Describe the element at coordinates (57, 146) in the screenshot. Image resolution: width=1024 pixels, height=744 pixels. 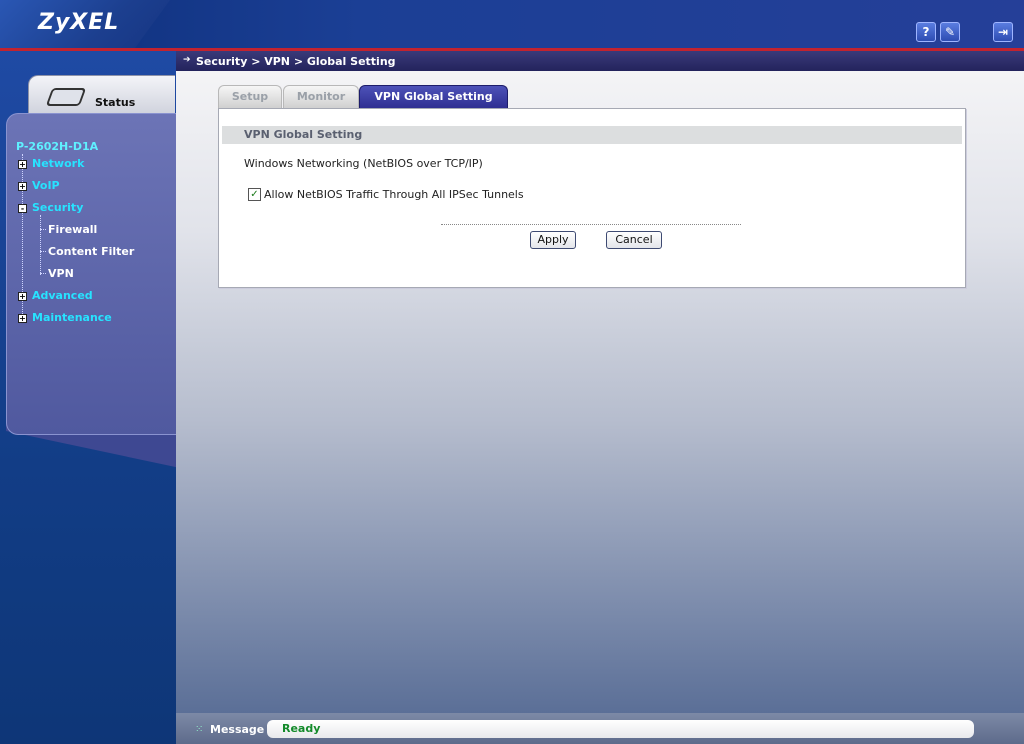
I see `device-name: P-2602H-D1A` at that location.